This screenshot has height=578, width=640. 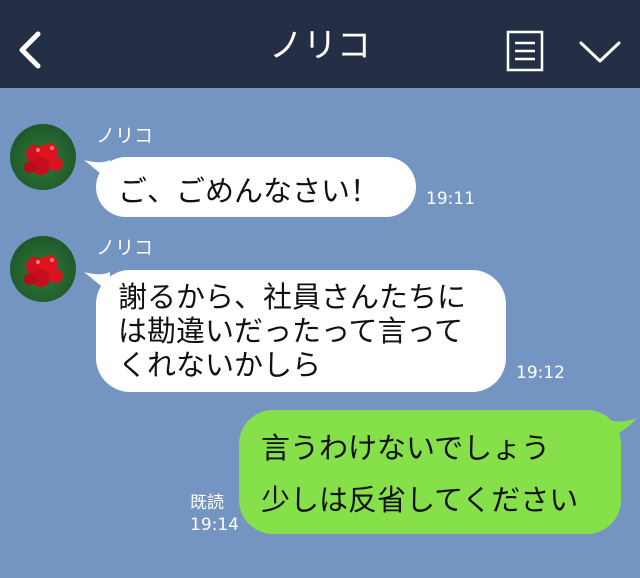 I want to click on chat-title: ノリコ, so click(x=320, y=46).